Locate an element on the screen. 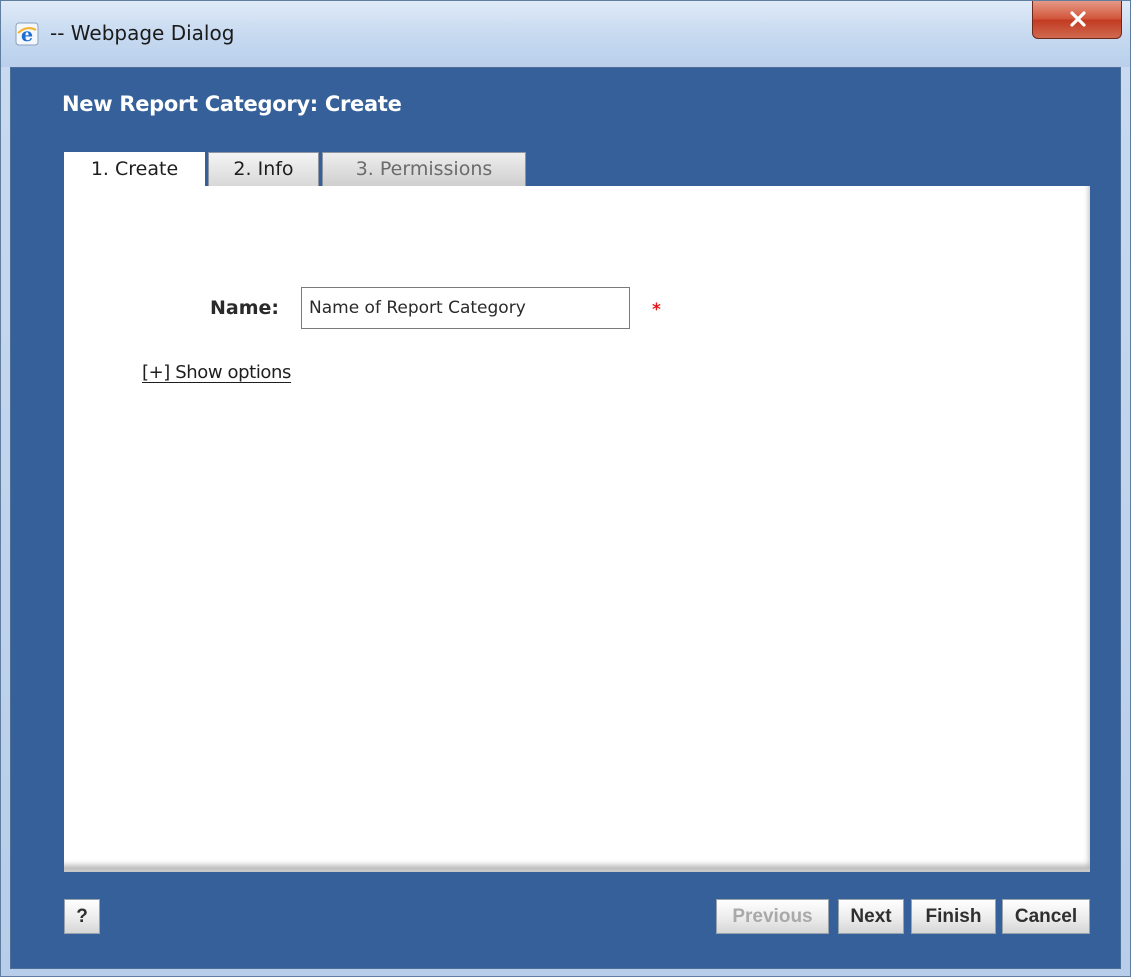 This screenshot has height=977, width=1131. ie-icon: e is located at coordinates (27, 34).